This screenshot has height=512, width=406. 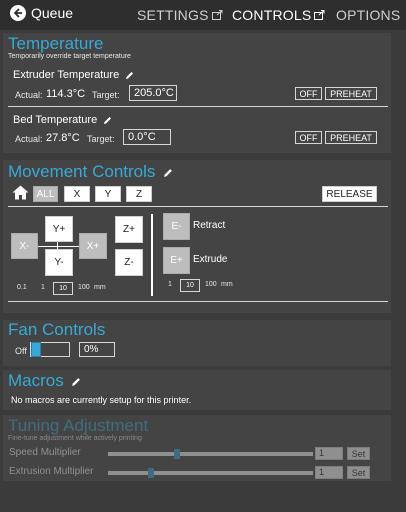 What do you see at coordinates (170, 284) in the screenshot?
I see `e-step-1: 1` at bounding box center [170, 284].